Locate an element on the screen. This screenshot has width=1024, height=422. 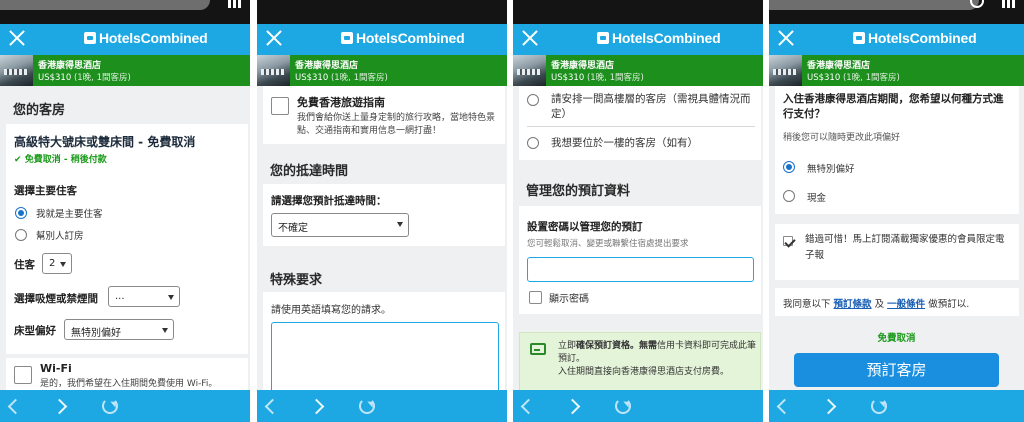
wifi-checkbox is located at coordinates (23, 375).